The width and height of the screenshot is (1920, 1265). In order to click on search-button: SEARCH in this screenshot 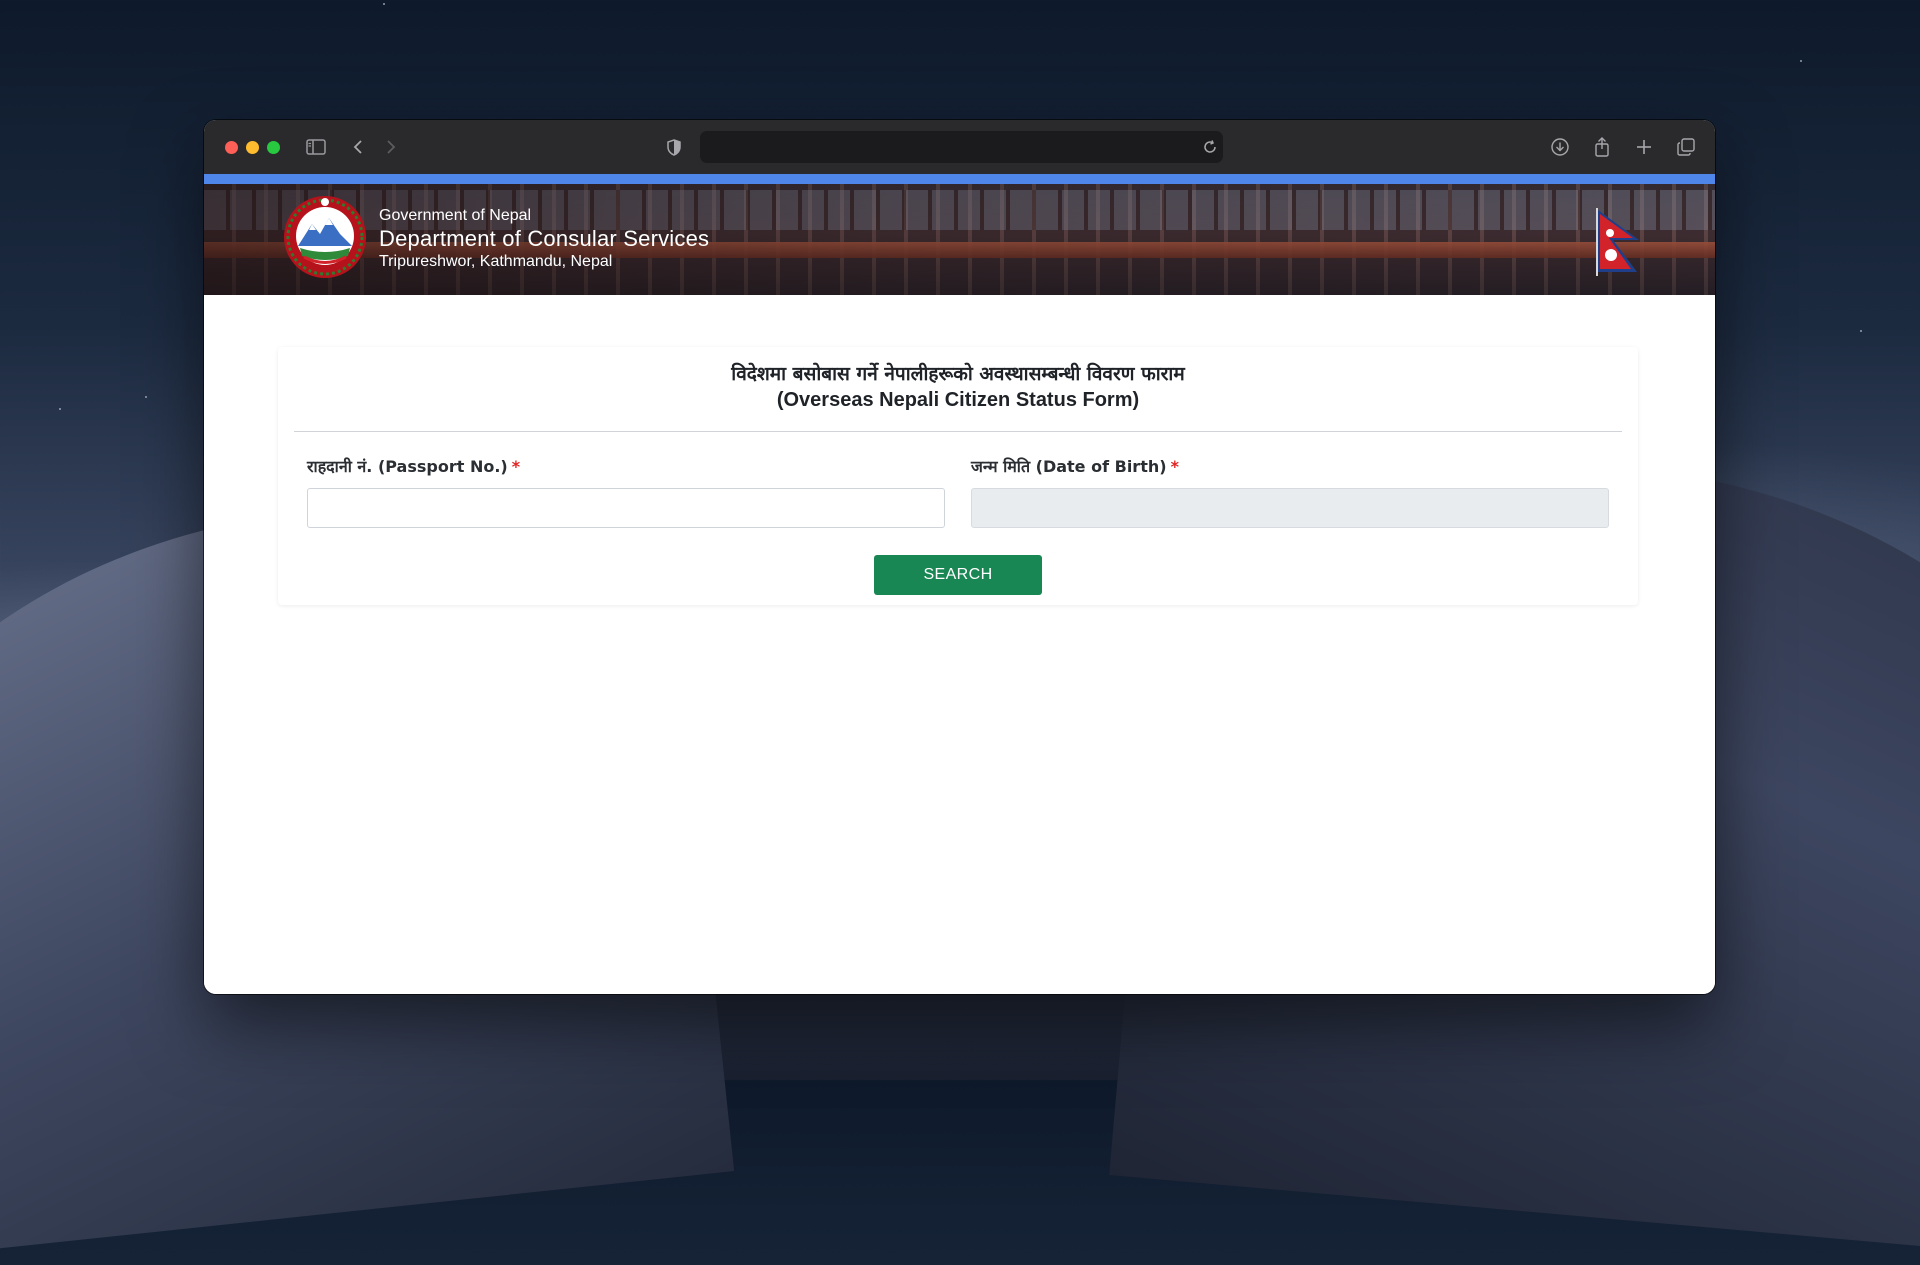, I will do `click(958, 575)`.